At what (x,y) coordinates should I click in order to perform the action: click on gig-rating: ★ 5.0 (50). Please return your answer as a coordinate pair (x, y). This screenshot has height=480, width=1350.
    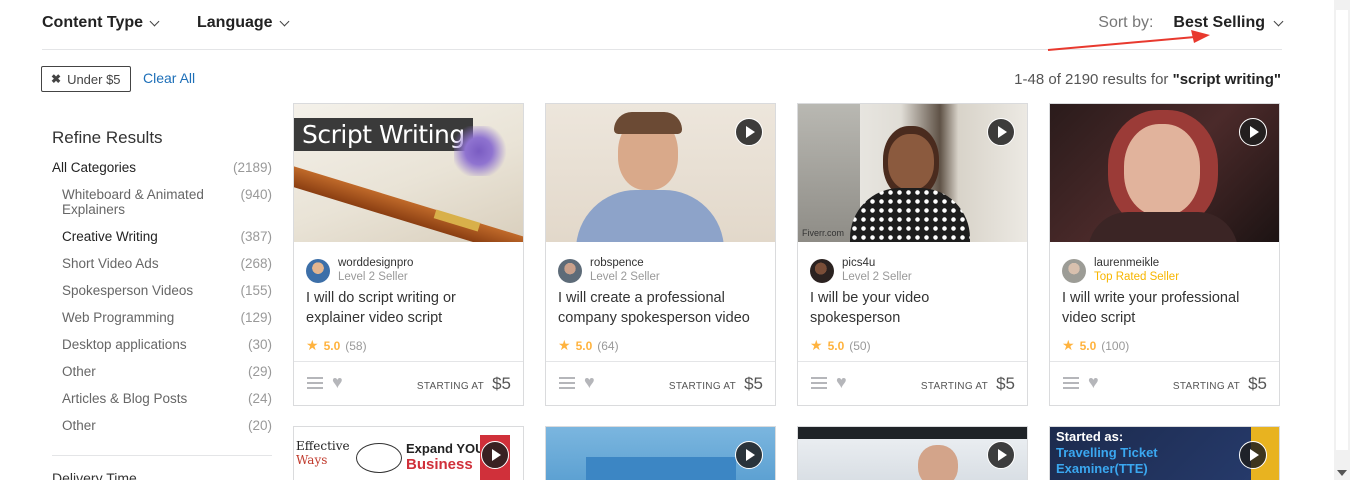
    Looking at the image, I should click on (840, 345).